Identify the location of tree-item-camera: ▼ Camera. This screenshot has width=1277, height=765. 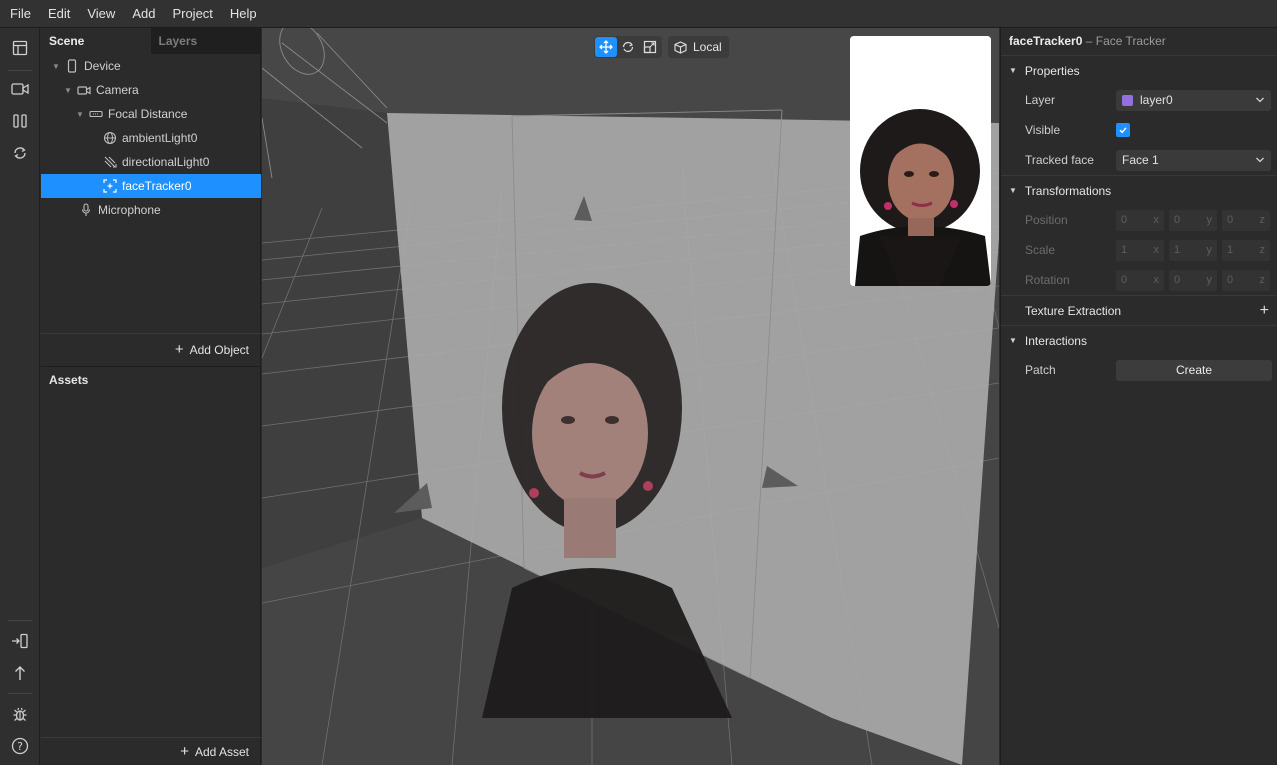
(151, 90).